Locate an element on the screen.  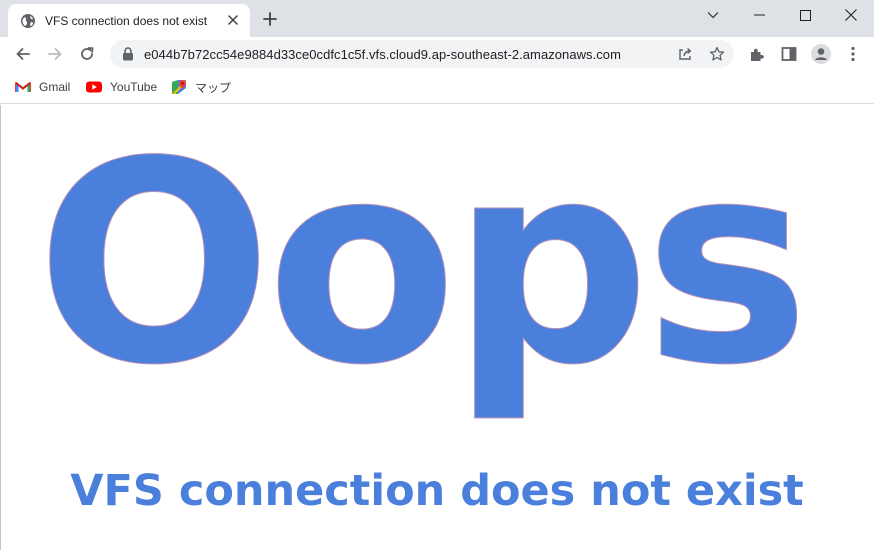
close-icon is located at coordinates (851, 15).